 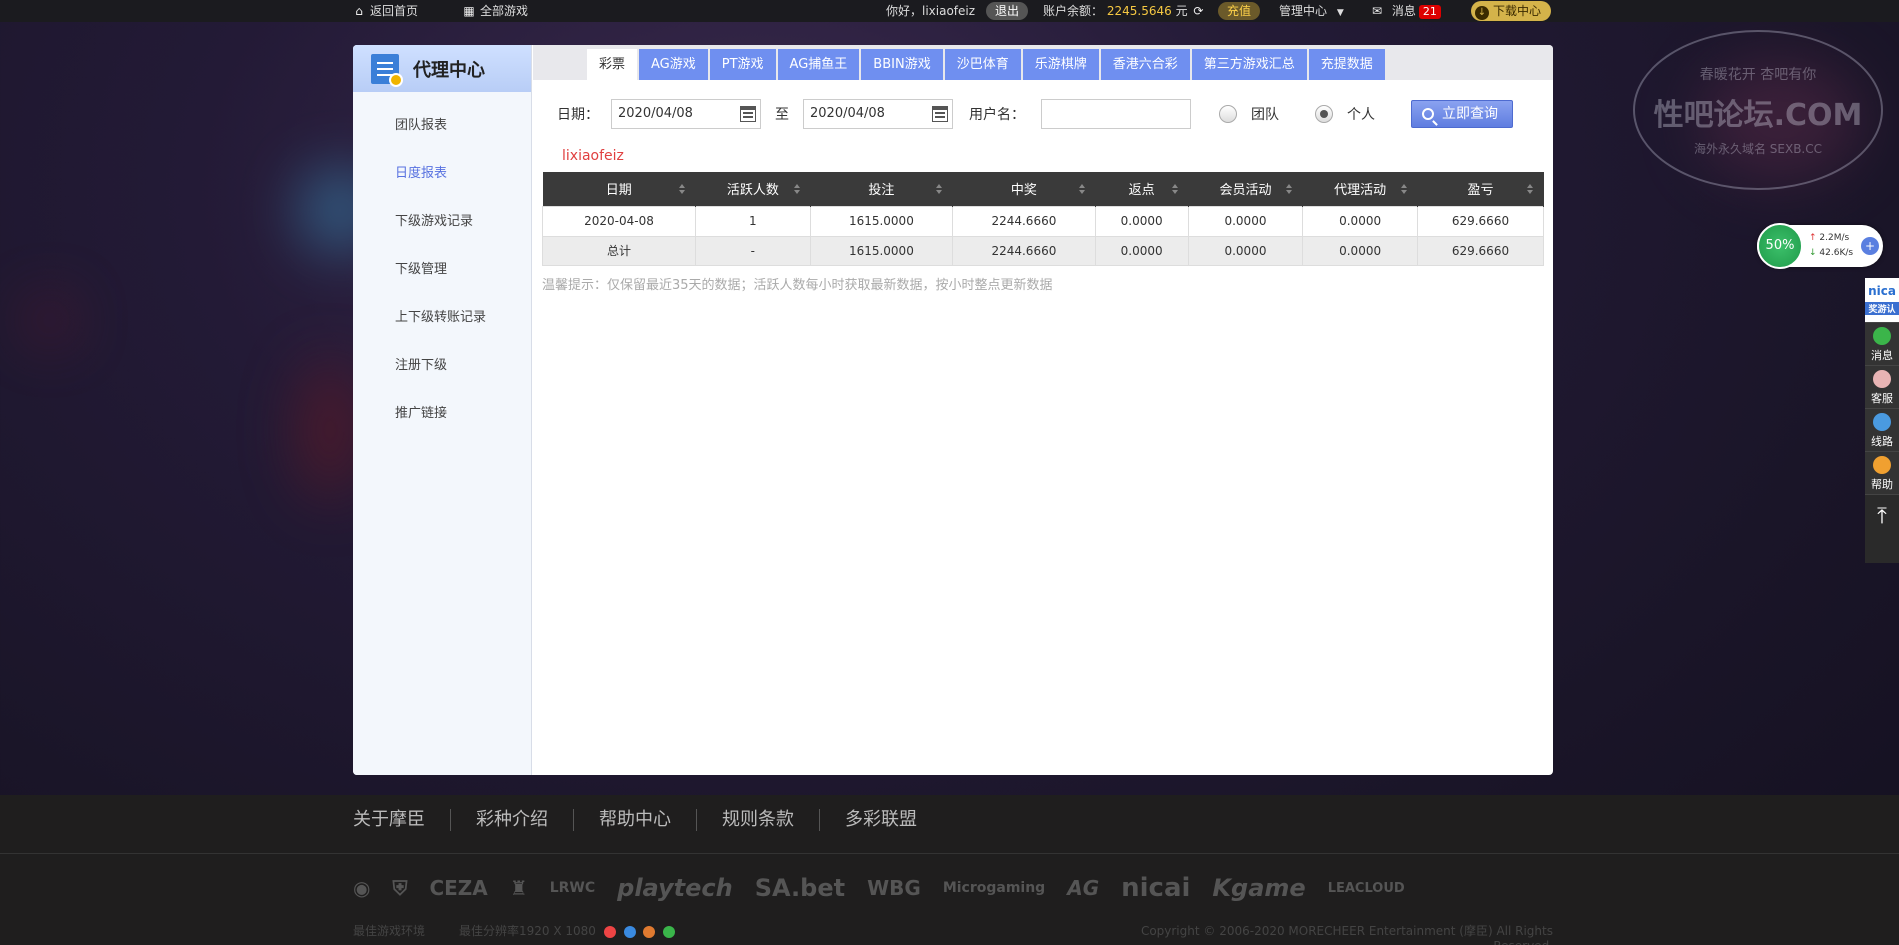 I want to click on download-button: ↓ 下载中心, so click(x=1511, y=11).